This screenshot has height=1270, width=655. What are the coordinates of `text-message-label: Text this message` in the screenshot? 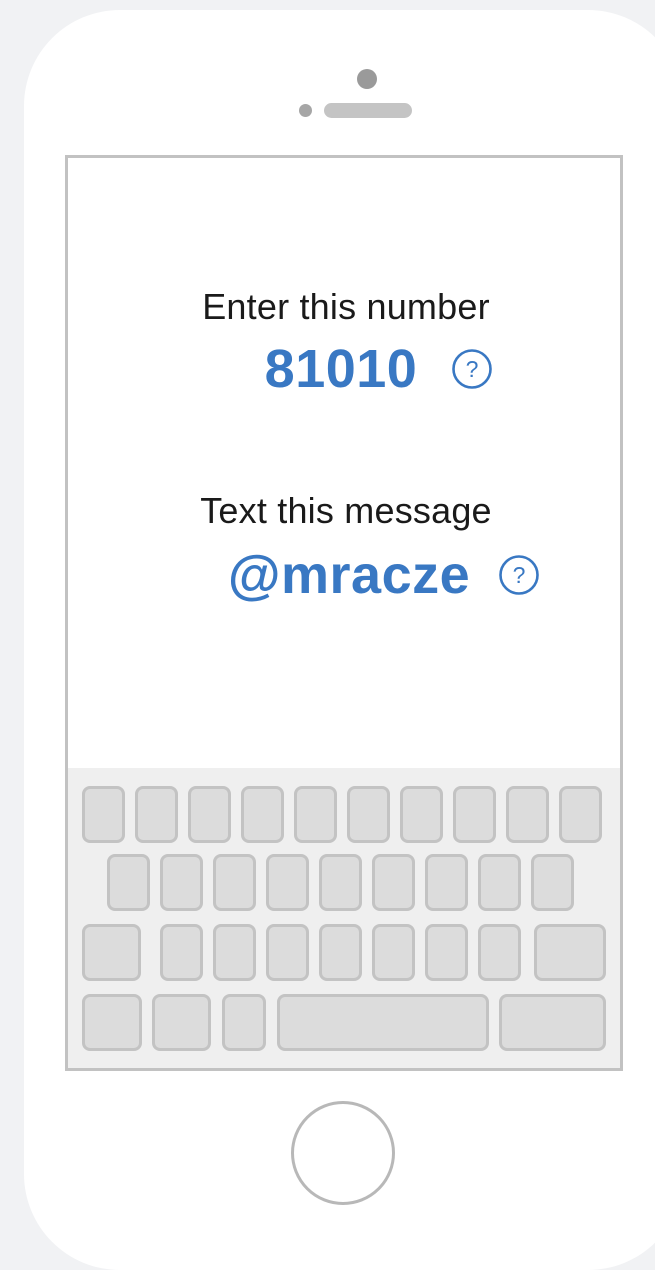 It's located at (346, 510).